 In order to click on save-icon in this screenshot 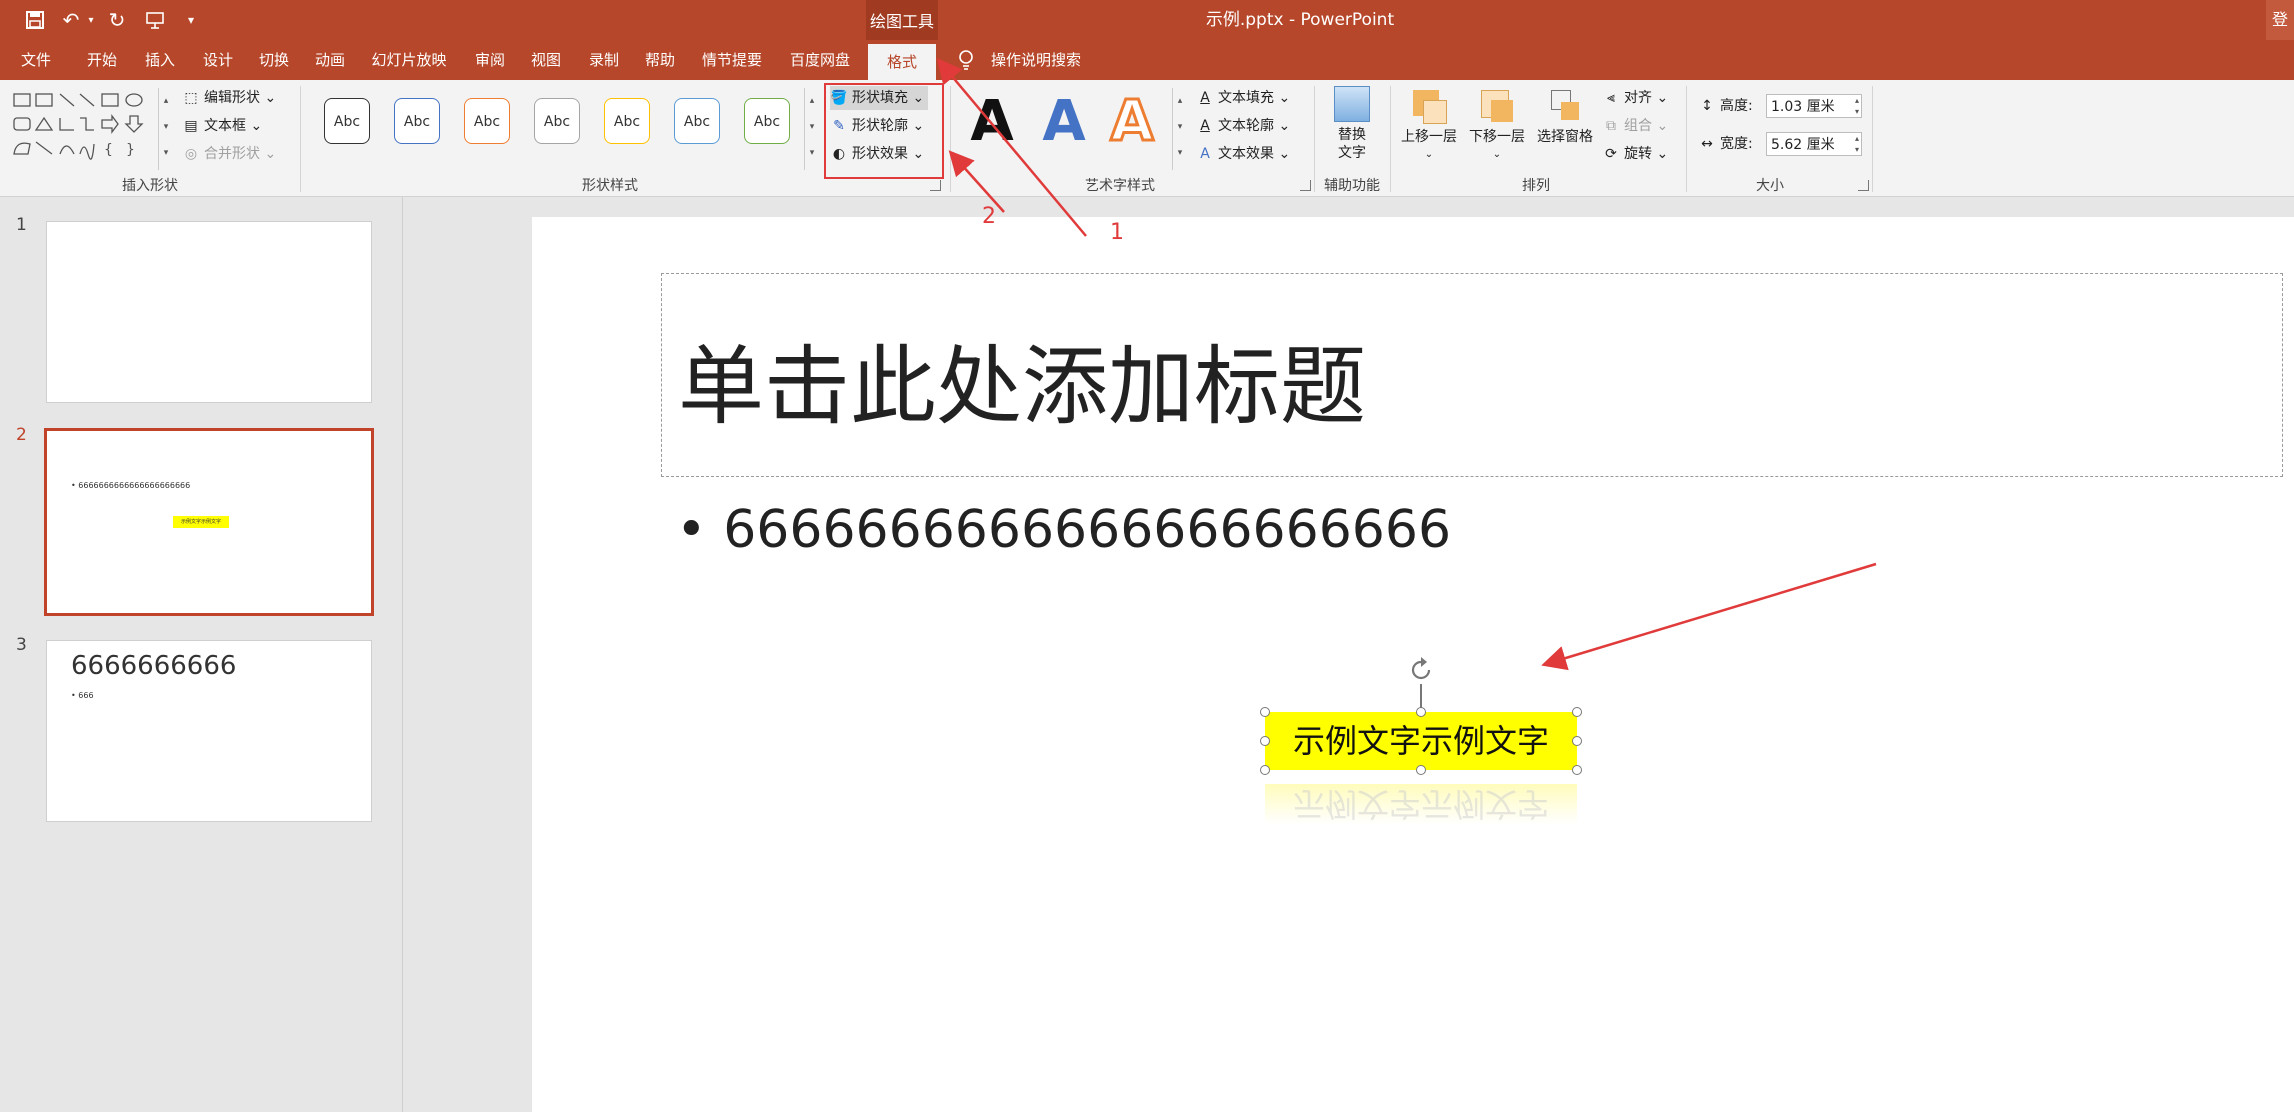, I will do `click(35, 20)`.